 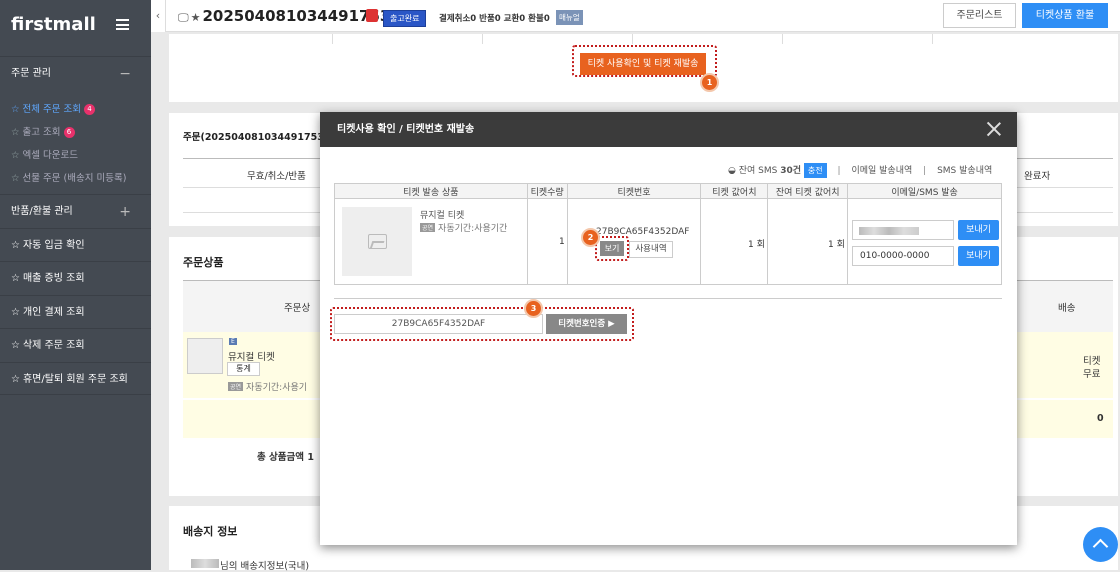 I want to click on sidebar-link-label: 휴면/탈퇴 회원 주문 조회, so click(x=75, y=379).